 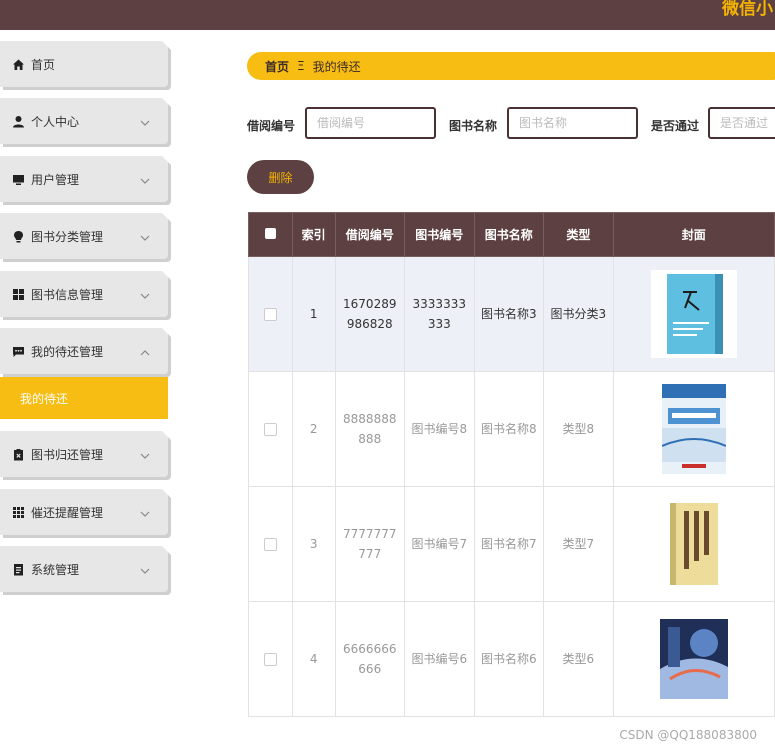 What do you see at coordinates (277, 66) in the screenshot?
I see `breadcrumb-home: 首页` at bounding box center [277, 66].